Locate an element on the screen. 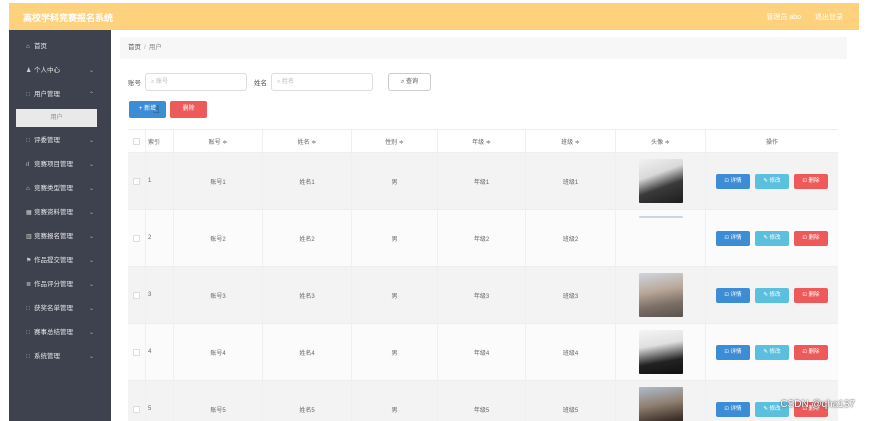 The image size is (870, 421). logout-link: 退出登录 is located at coordinates (829, 17).